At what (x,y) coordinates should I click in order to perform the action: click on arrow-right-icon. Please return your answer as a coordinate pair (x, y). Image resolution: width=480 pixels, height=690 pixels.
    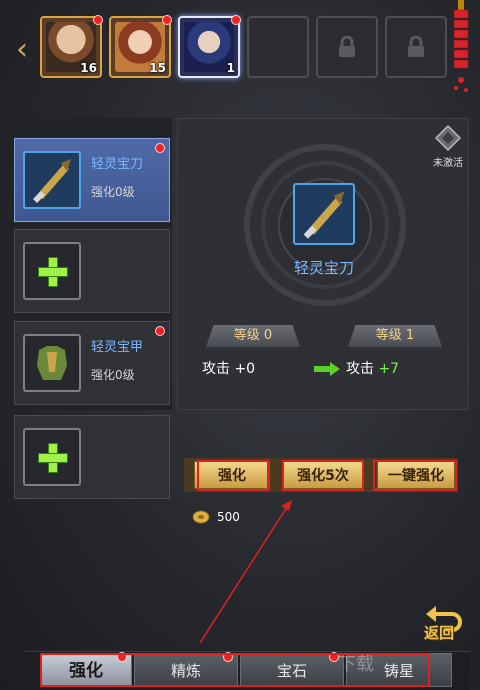
    Looking at the image, I should click on (327, 369).